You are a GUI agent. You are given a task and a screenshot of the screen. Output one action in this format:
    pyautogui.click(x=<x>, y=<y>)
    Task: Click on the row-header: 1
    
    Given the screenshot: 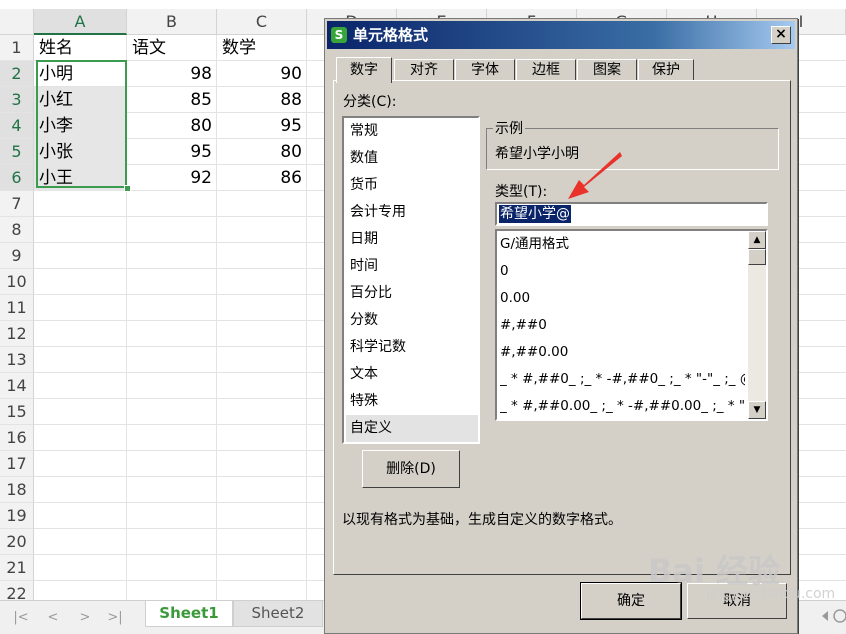 What is the action you would take?
    pyautogui.click(x=17, y=48)
    